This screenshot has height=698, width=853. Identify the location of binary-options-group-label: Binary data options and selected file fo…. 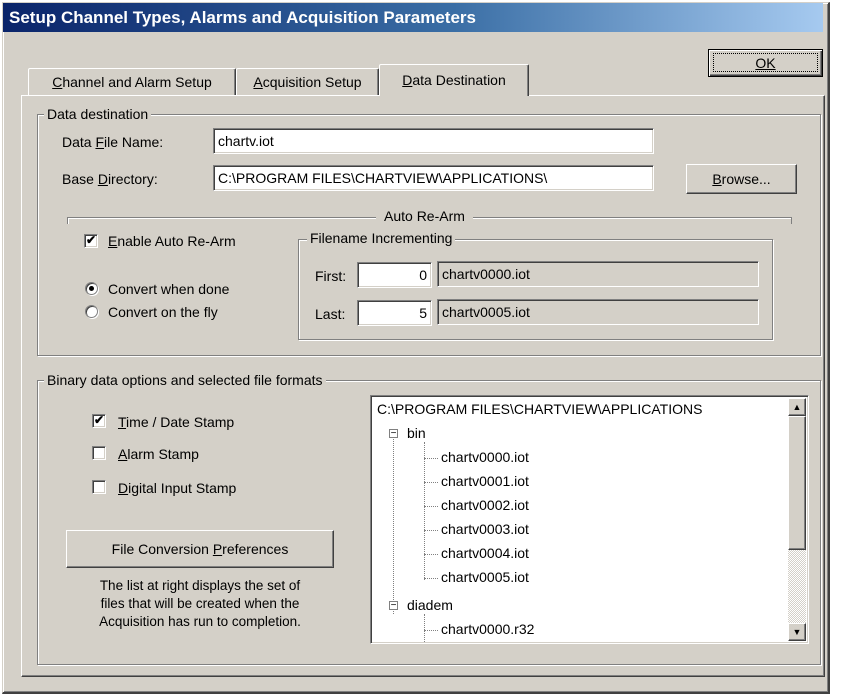
(185, 380).